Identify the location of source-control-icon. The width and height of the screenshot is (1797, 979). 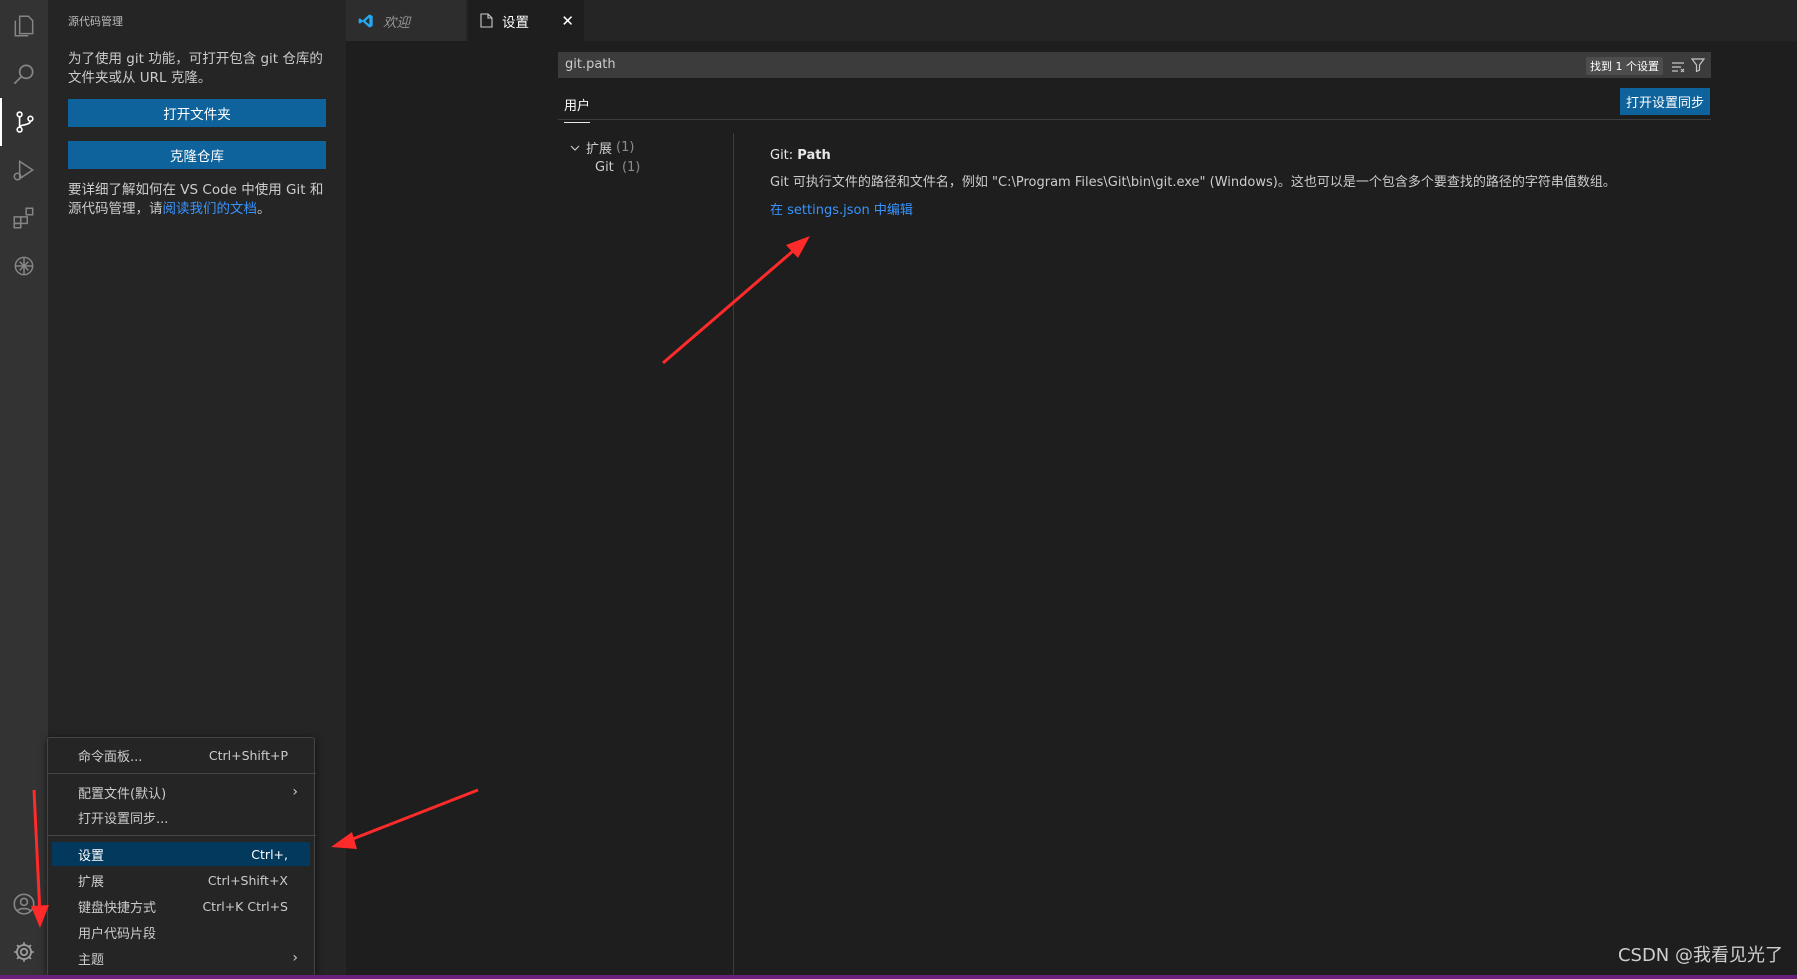
(24, 122).